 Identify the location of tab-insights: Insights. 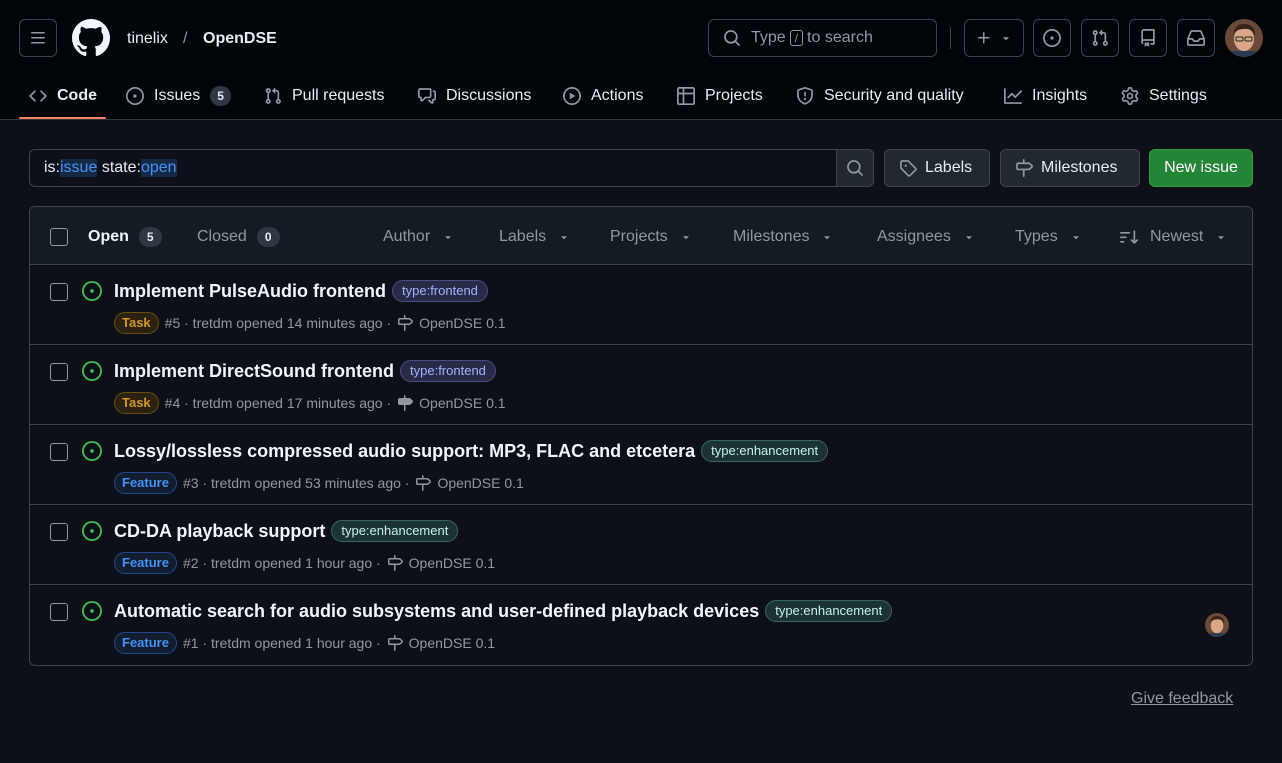
(1045, 96).